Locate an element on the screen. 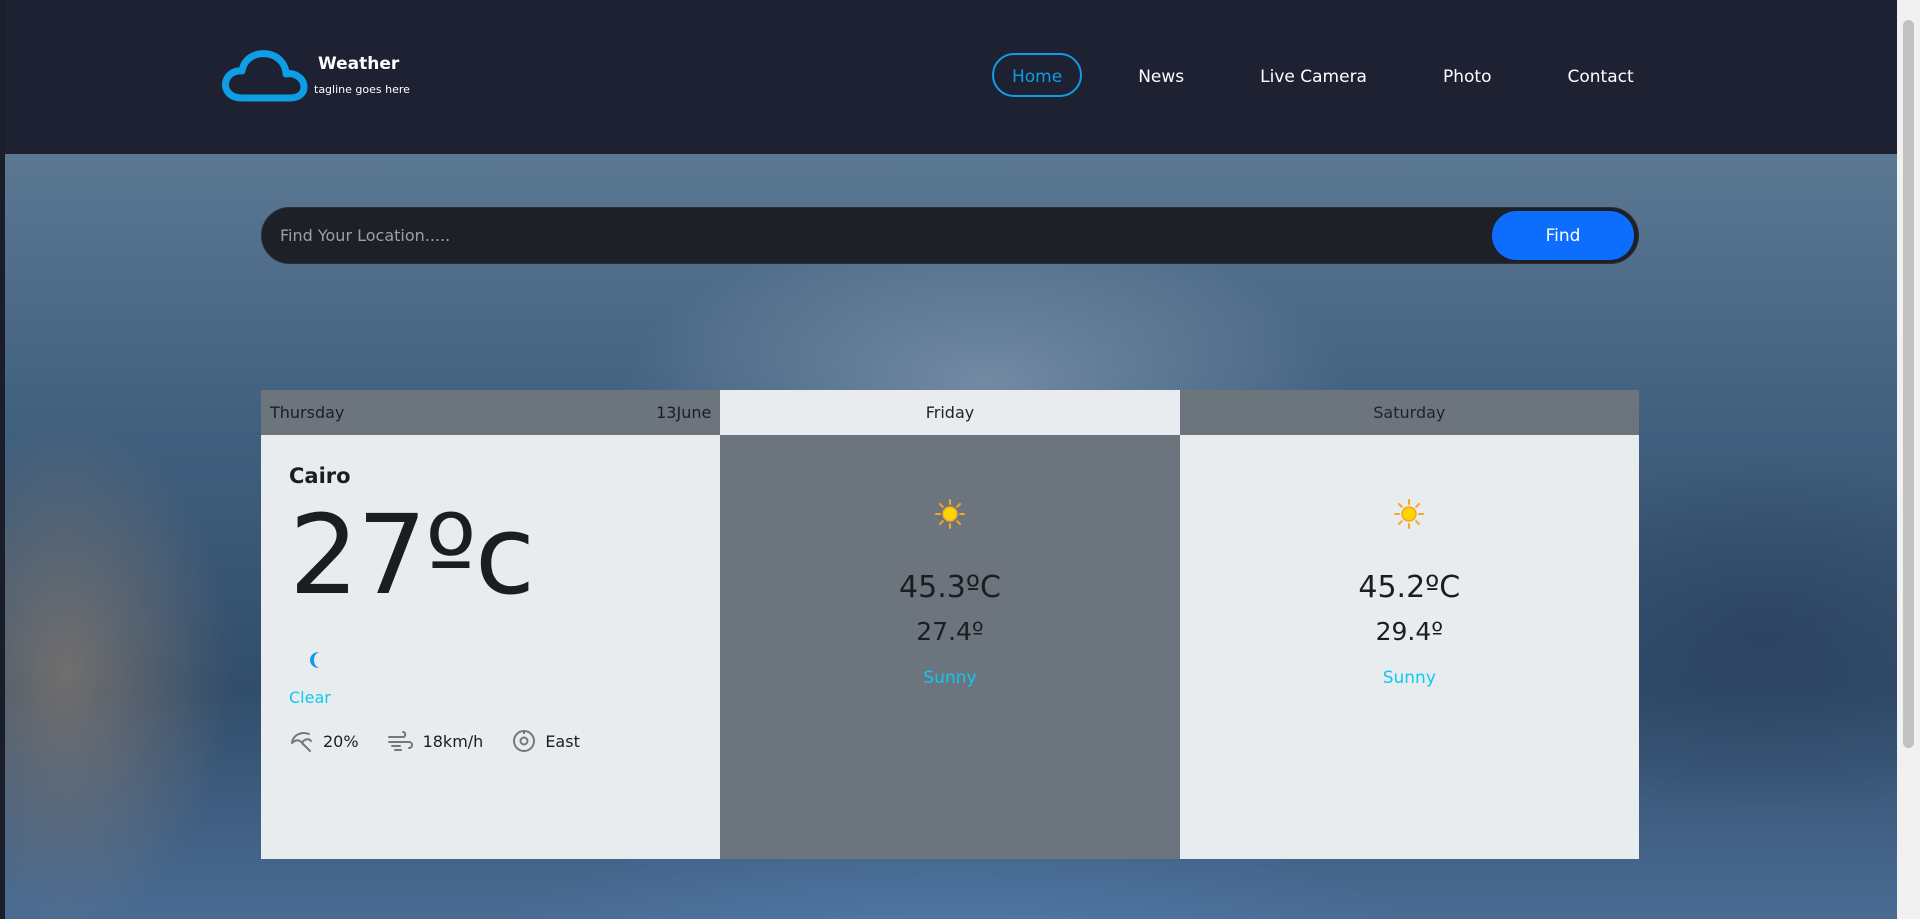  scrollbar-thumb is located at coordinates (1908, 384).